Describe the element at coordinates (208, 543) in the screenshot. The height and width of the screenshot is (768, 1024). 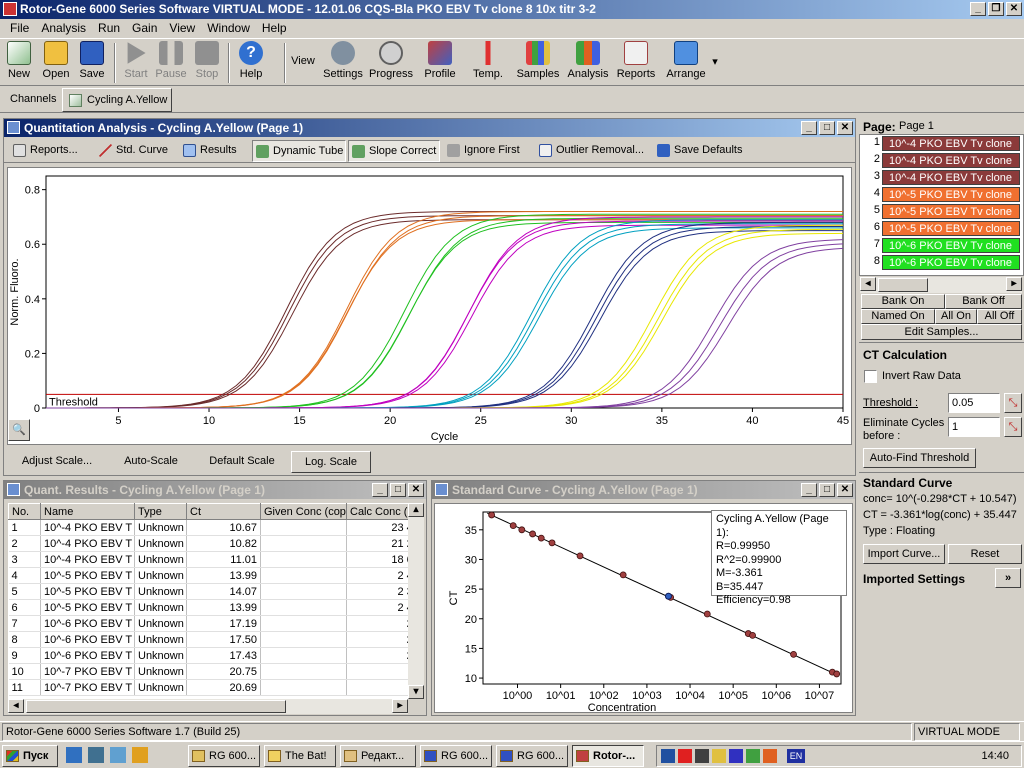
I see `table-row: 210^-4 PKO EBV TUnknown10.82 21 276` at that location.